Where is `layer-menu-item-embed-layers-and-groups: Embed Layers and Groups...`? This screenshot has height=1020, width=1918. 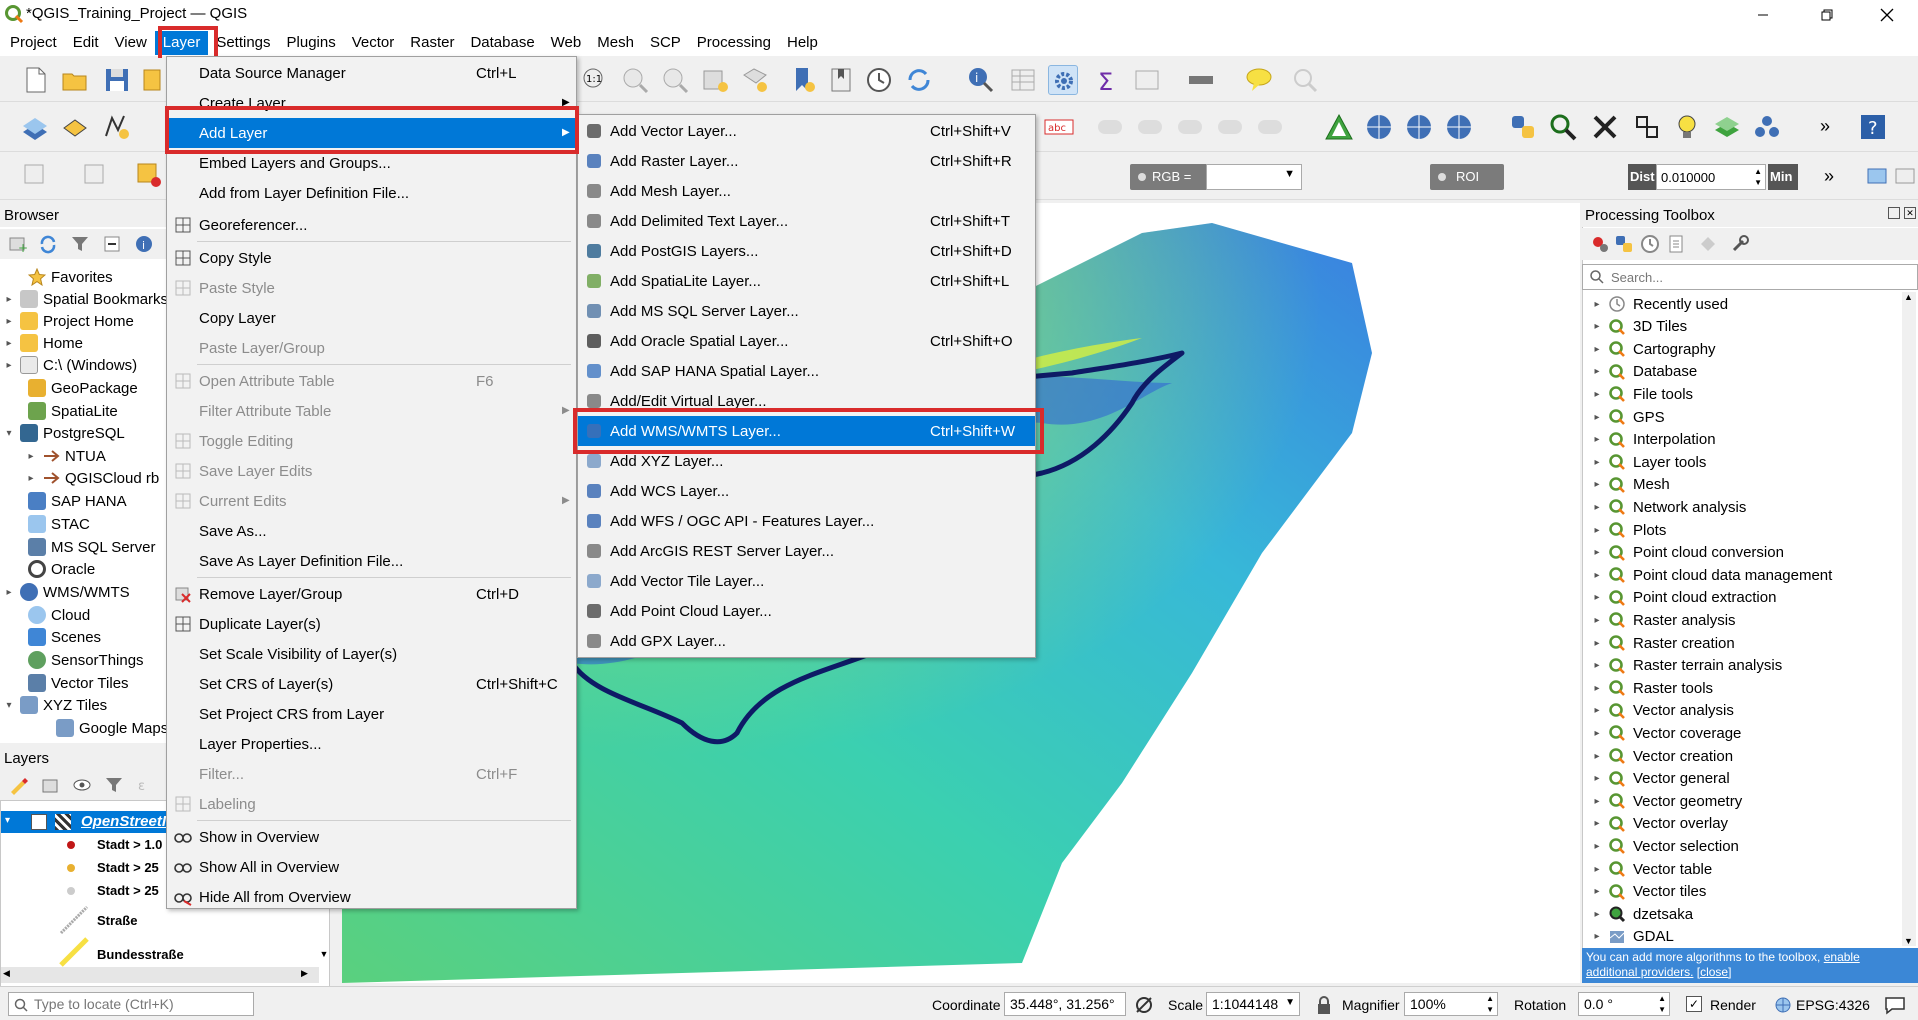
layer-menu-item-embed-layers-and-groups: Embed Layers and Groups... is located at coordinates (371, 163).